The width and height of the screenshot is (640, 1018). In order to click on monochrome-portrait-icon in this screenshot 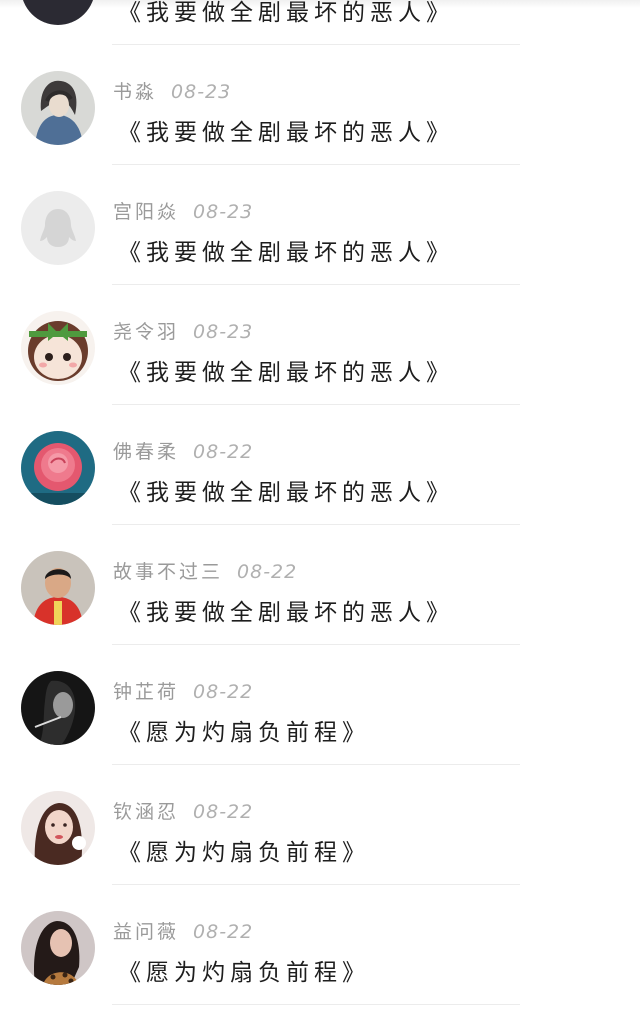, I will do `click(58, 708)`.